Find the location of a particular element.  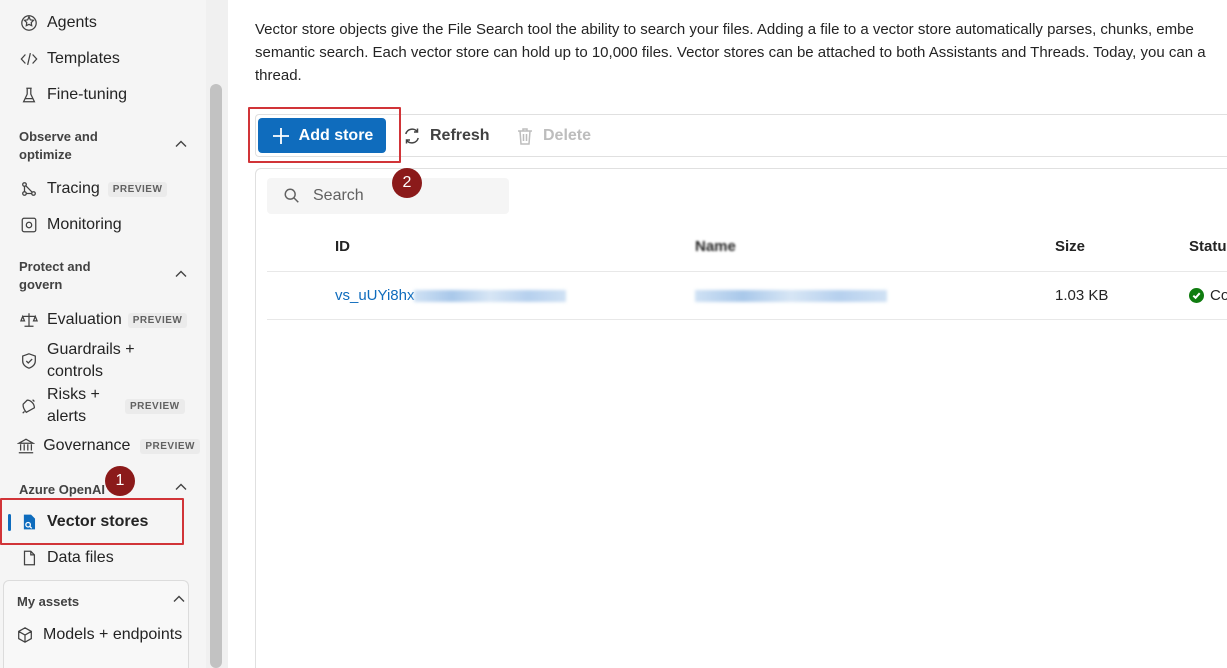

column-header-name: Name is located at coordinates (715, 246).